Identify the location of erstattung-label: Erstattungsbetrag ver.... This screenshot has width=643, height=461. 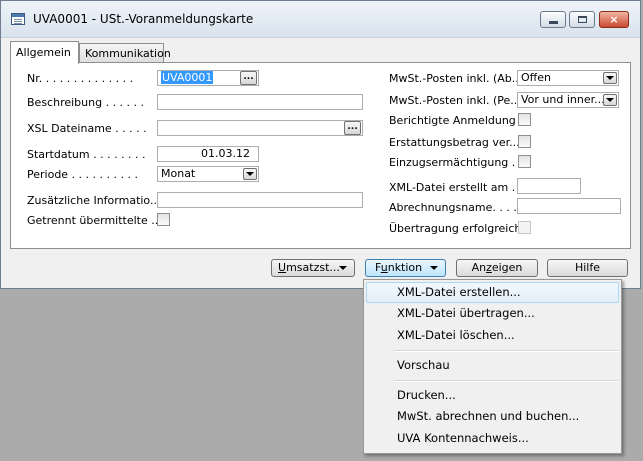
(454, 142).